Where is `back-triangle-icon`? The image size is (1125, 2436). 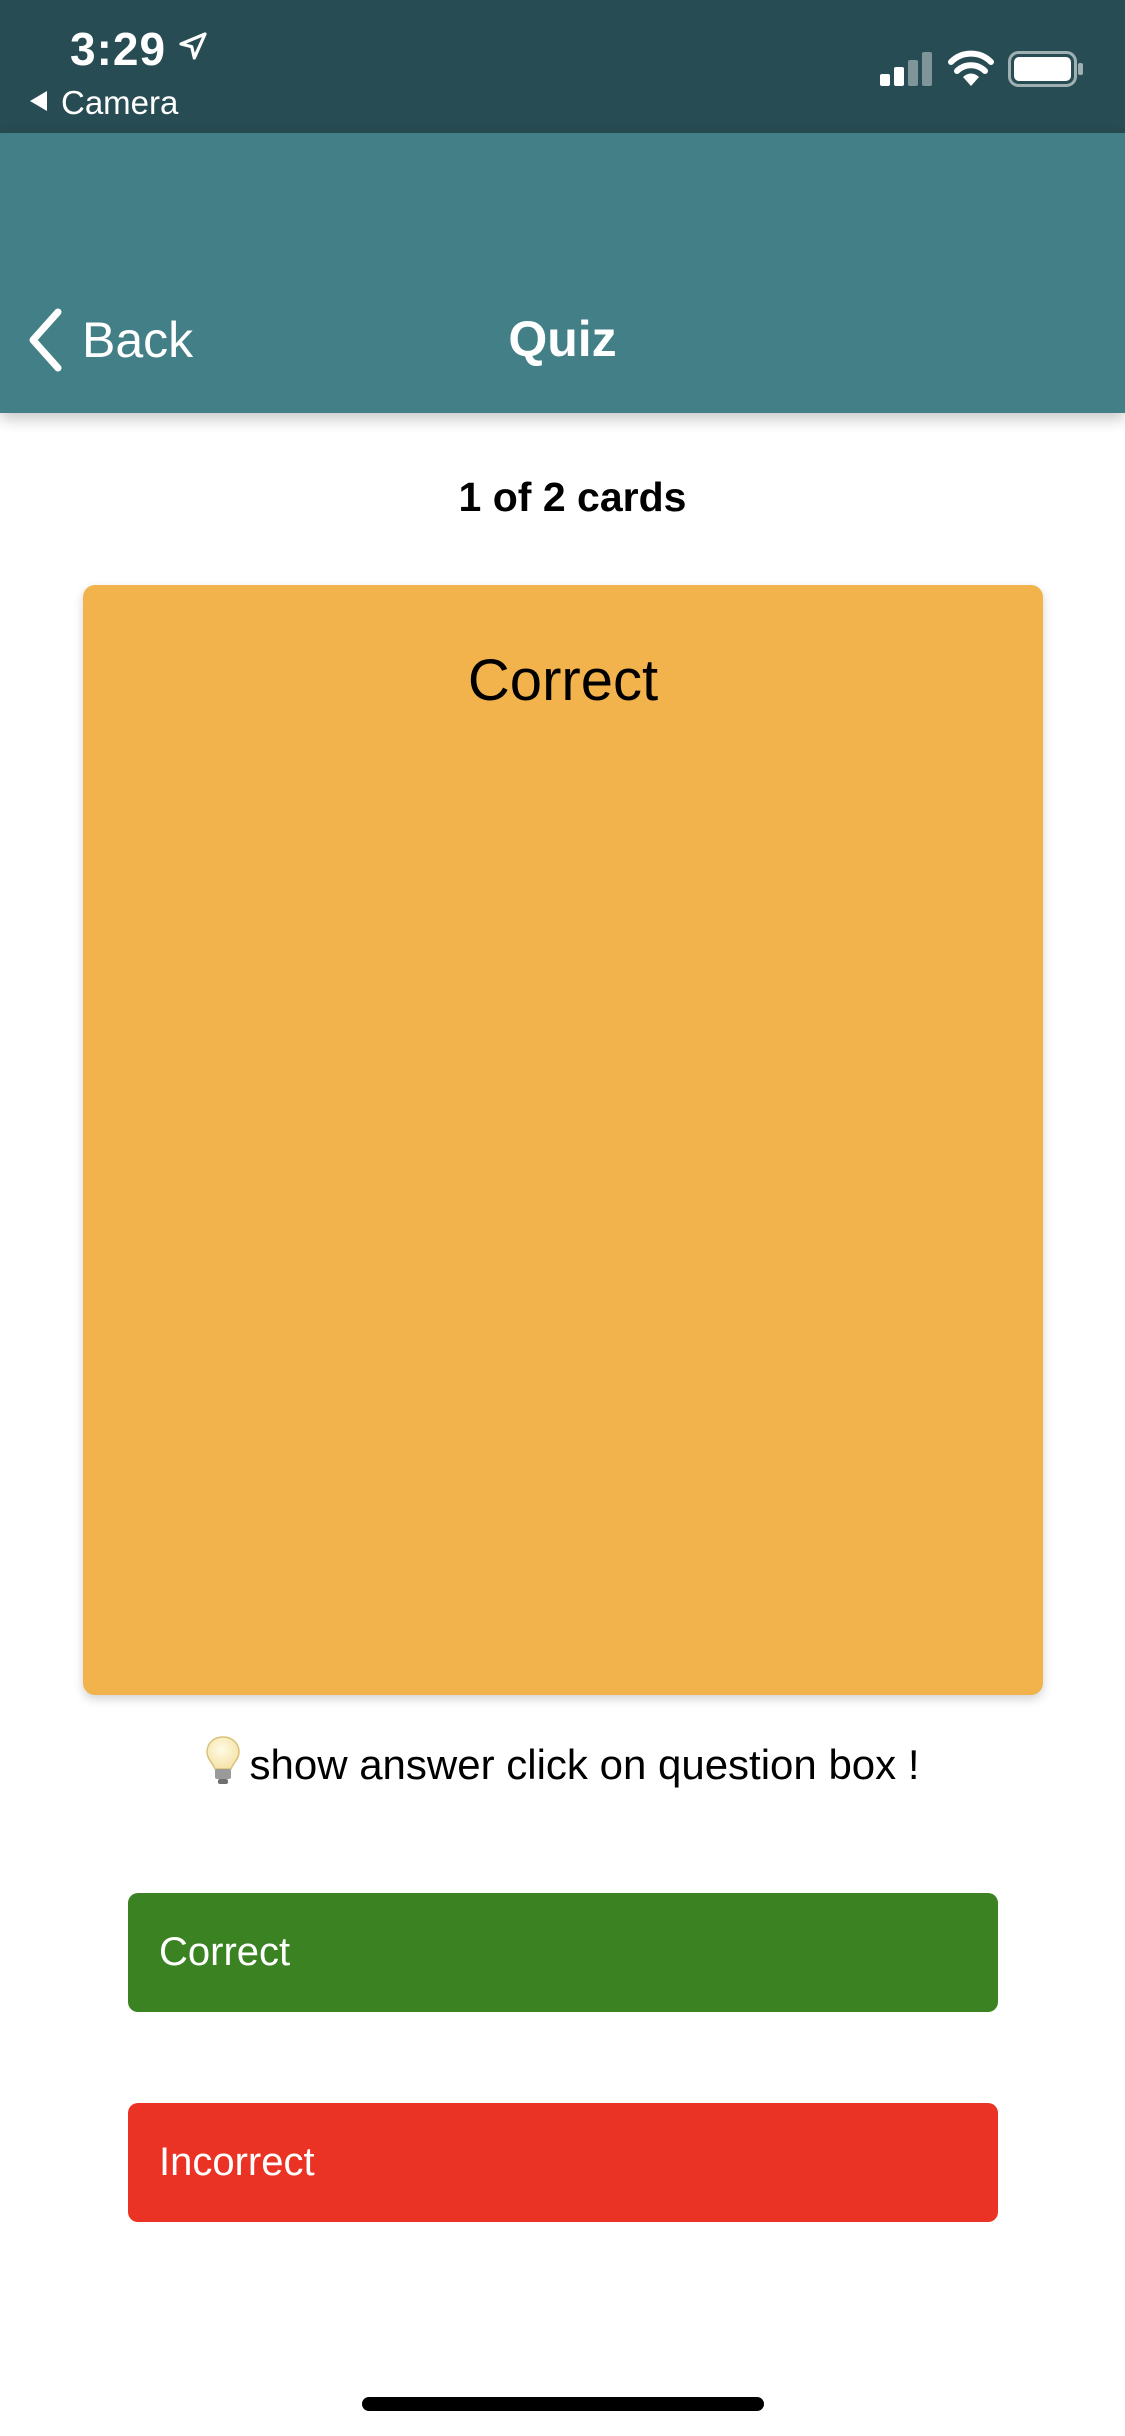
back-triangle-icon is located at coordinates (38, 101).